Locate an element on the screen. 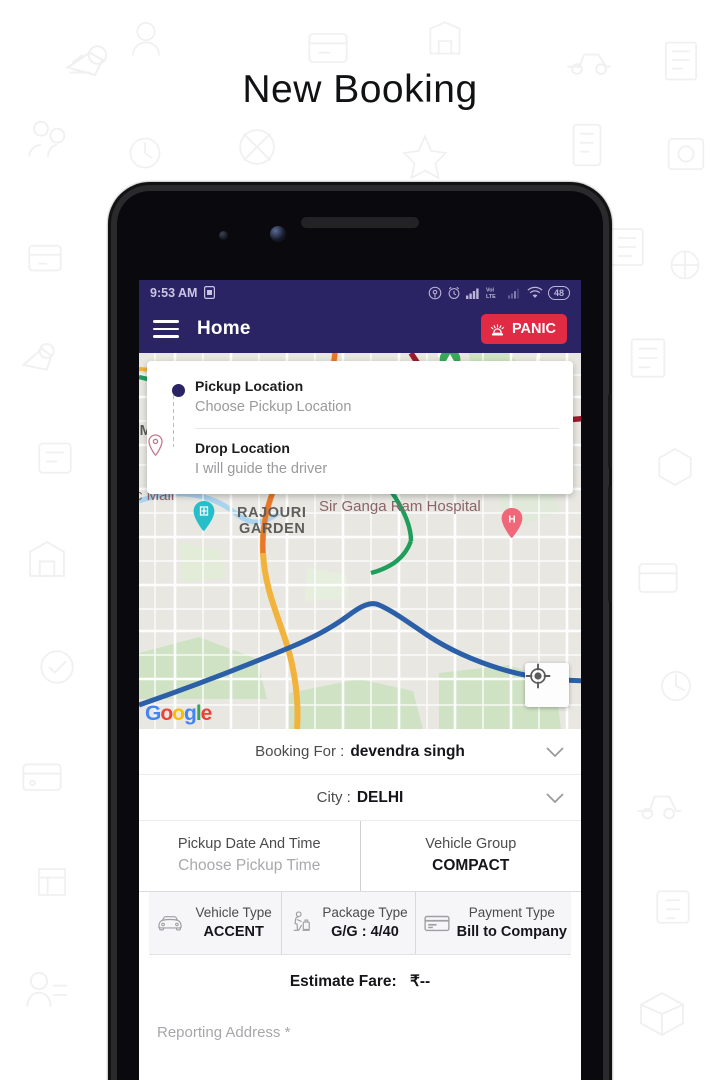 The width and height of the screenshot is (720, 1080). alarm-icon is located at coordinates (454, 292).